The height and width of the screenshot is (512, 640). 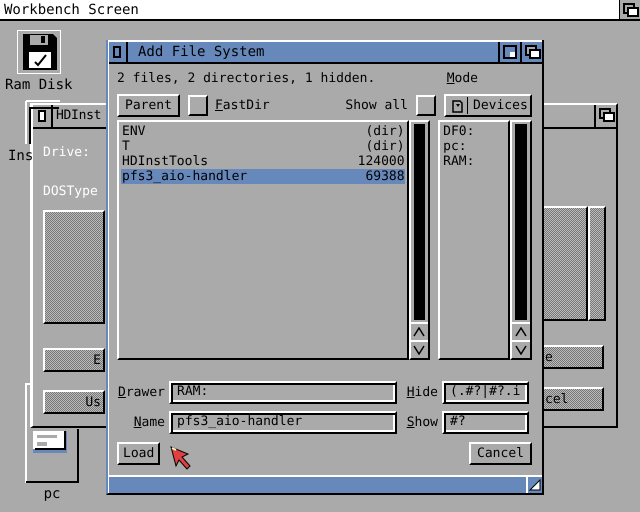 What do you see at coordinates (181, 458) in the screenshot?
I see `mouse-pointer-icon` at bounding box center [181, 458].